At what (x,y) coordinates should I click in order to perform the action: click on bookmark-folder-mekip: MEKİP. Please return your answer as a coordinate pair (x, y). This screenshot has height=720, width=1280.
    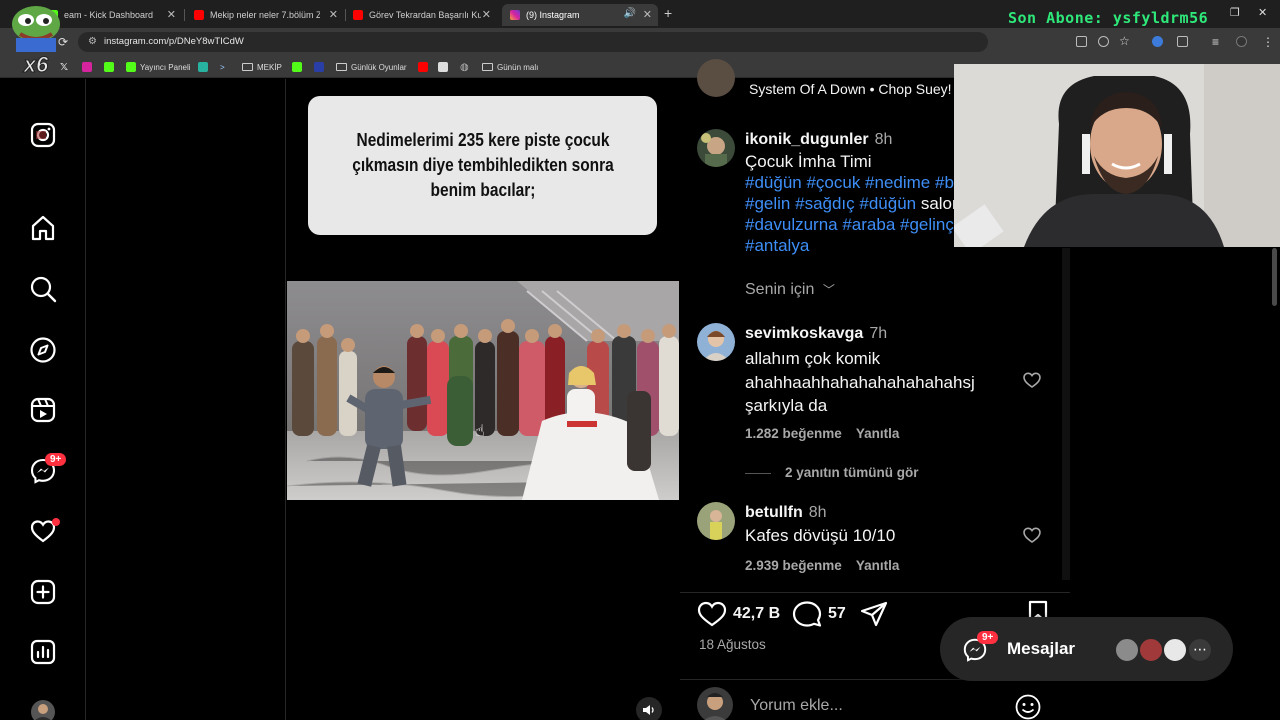
    Looking at the image, I should click on (262, 67).